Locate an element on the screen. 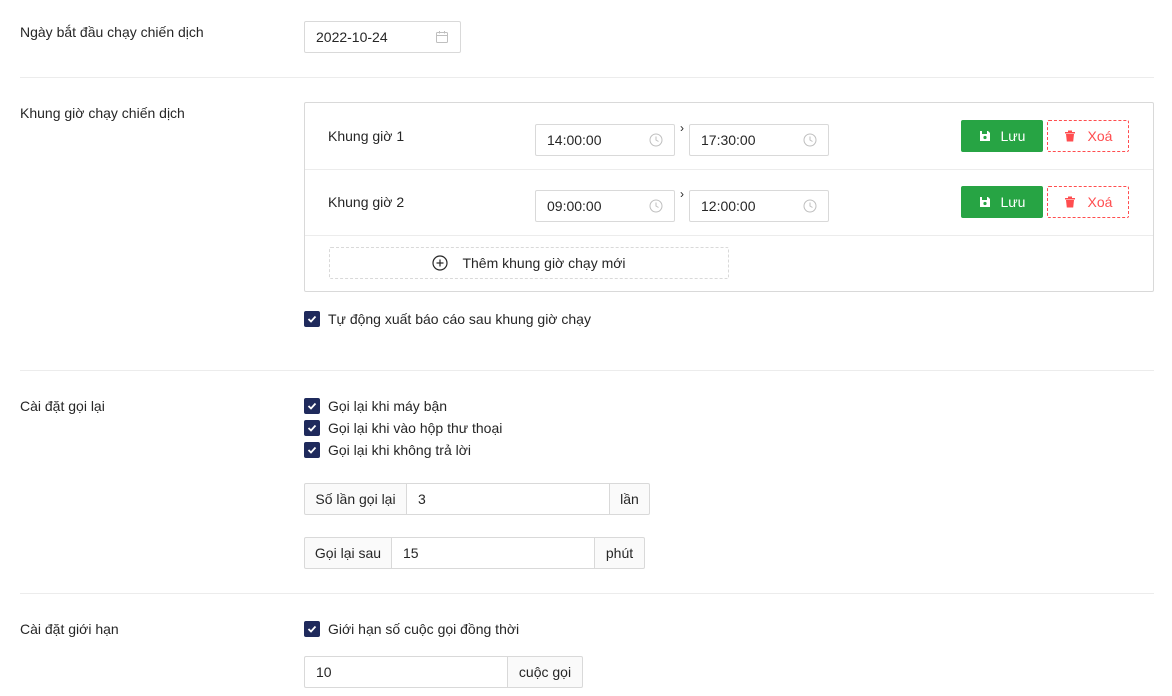 The image size is (1172, 696). add-time-frame-button: Thêm khung giờ chạy mới is located at coordinates (529, 263).